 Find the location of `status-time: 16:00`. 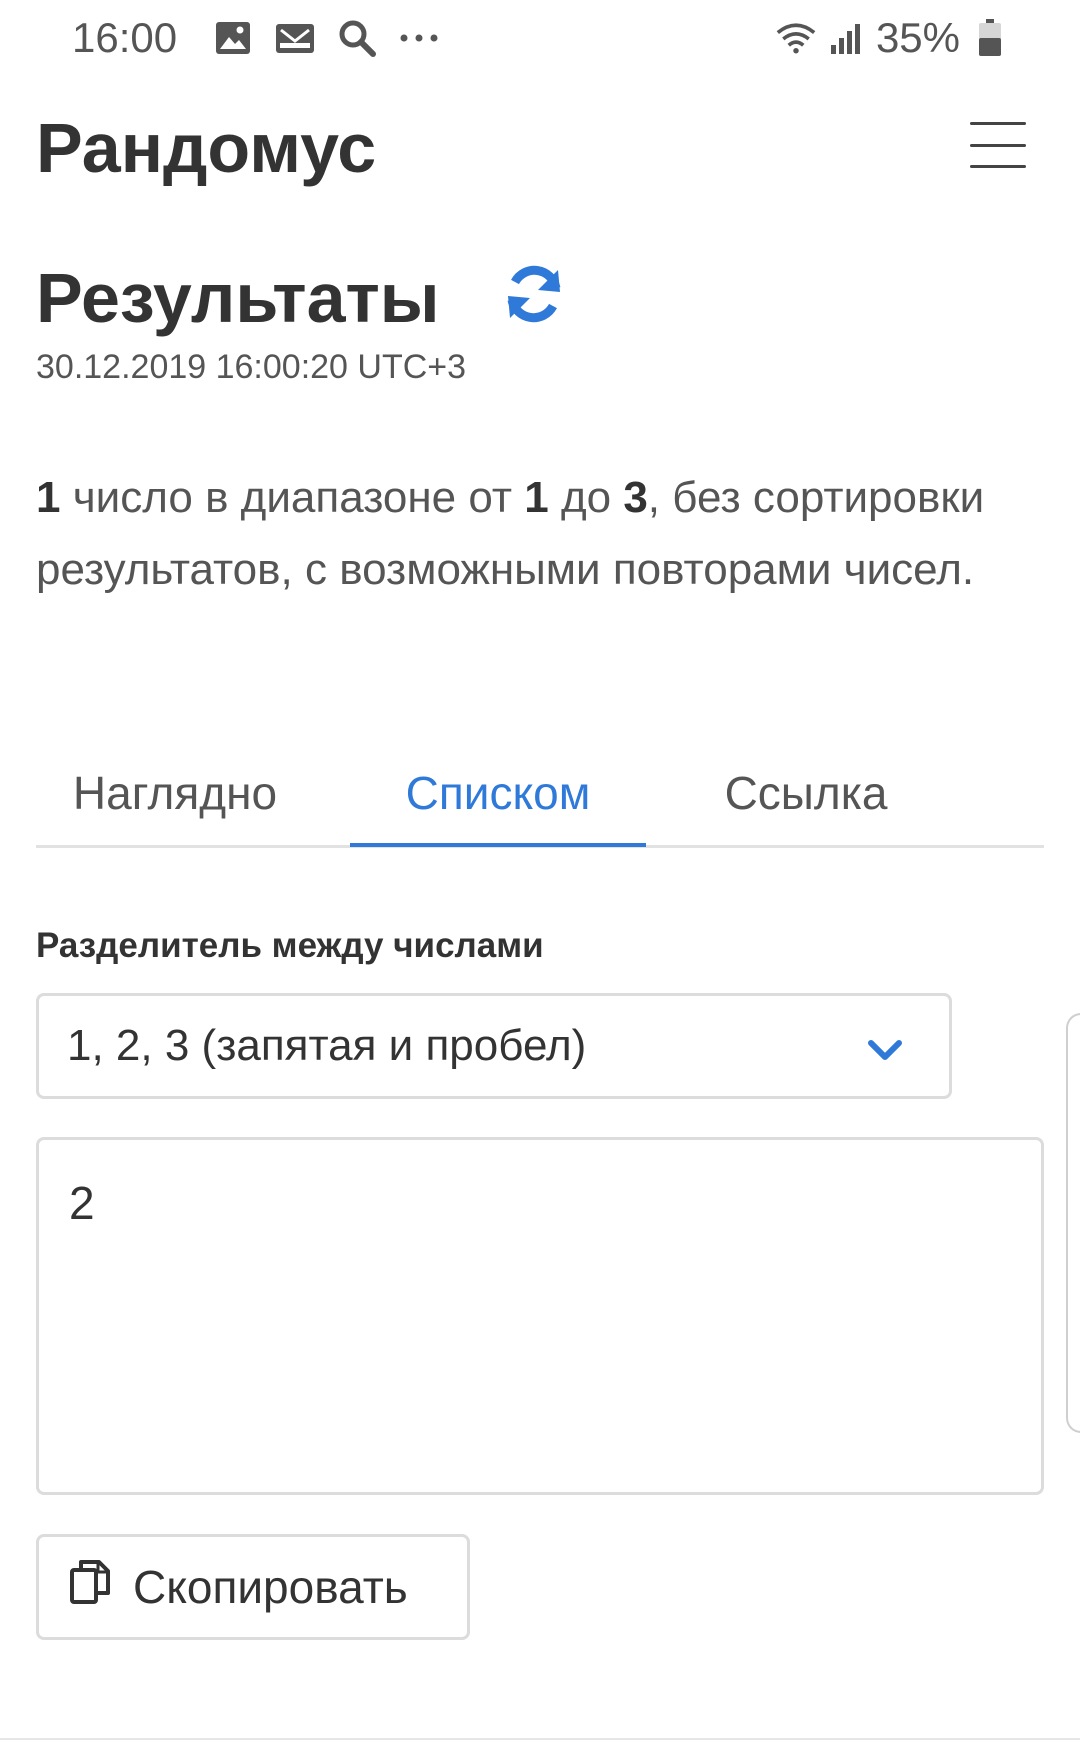

status-time: 16:00 is located at coordinates (125, 37).